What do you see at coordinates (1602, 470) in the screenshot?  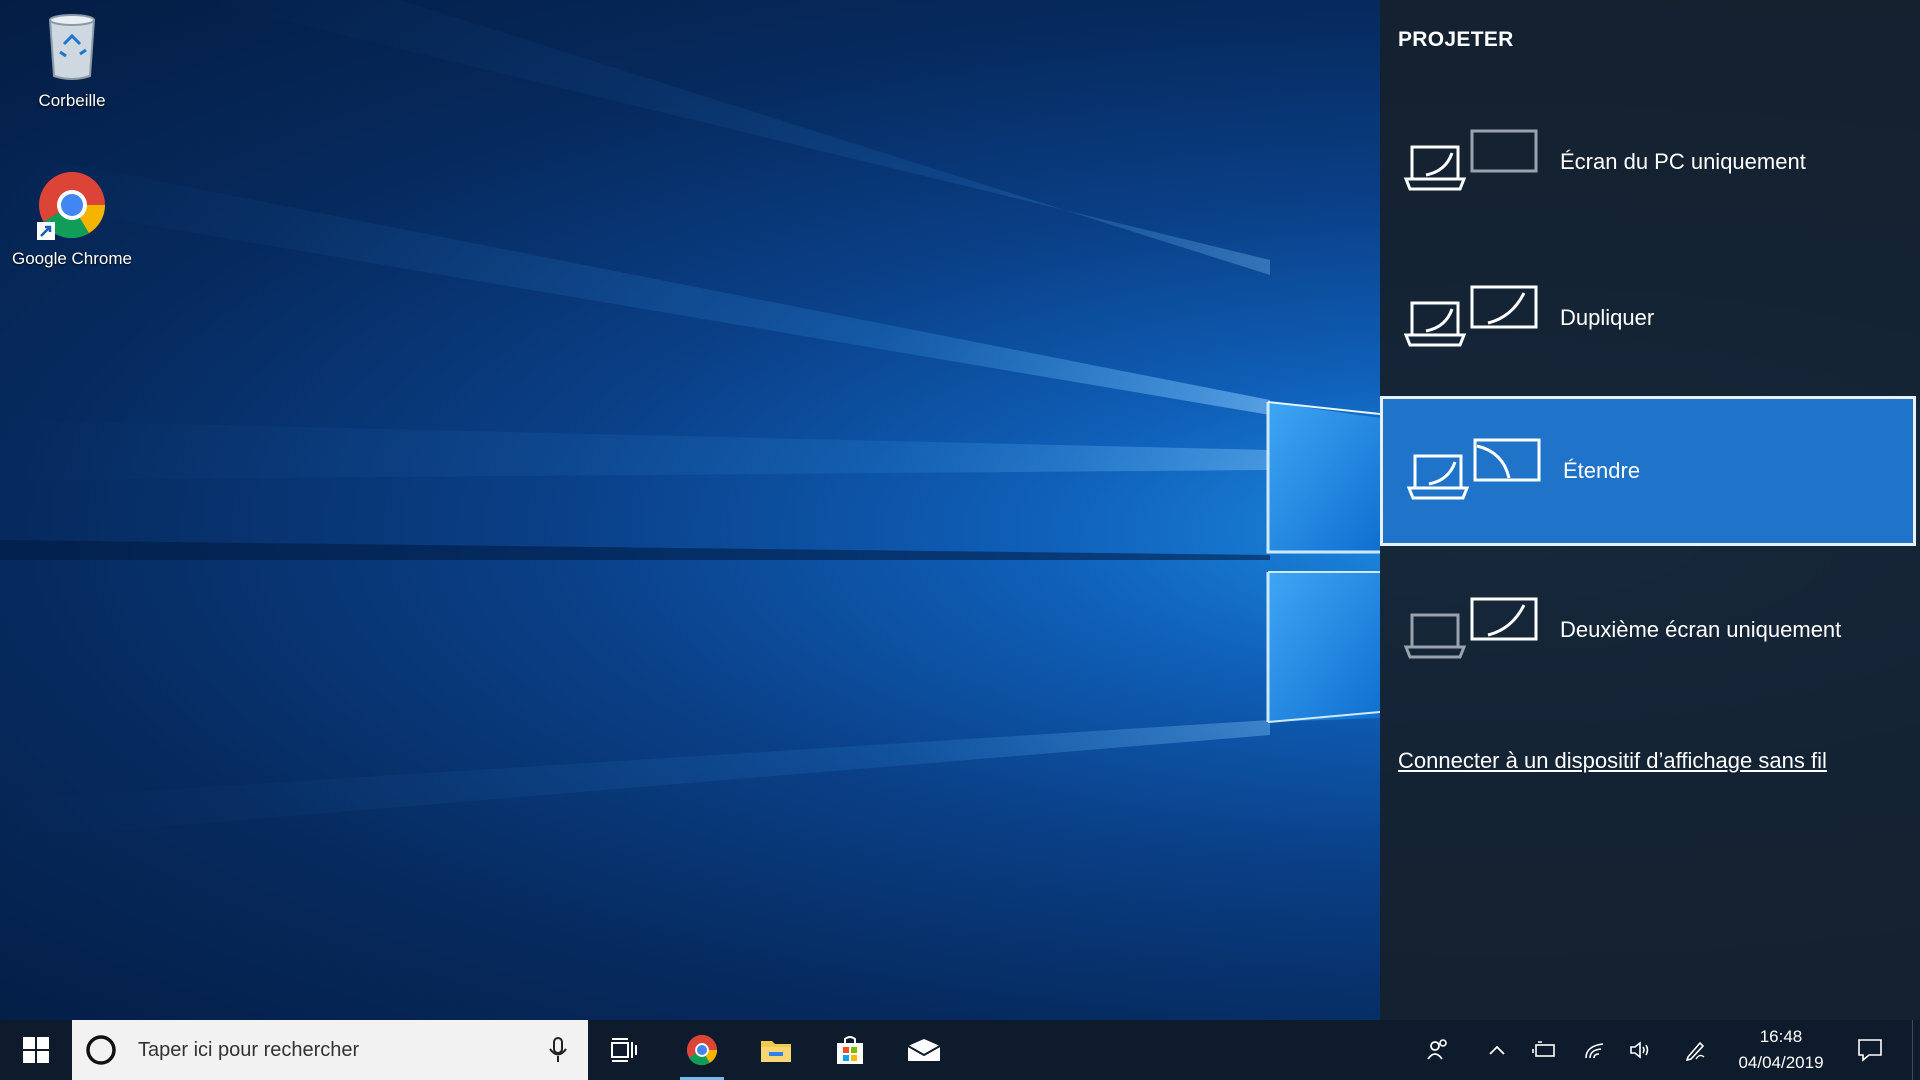 I see `option-label: Étendre` at bounding box center [1602, 470].